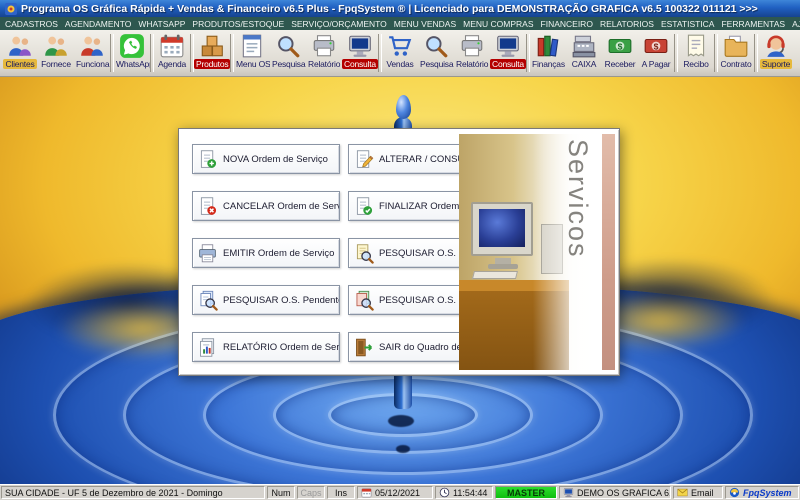 The image size is (800, 500). I want to click on dialog-button-relatorio-ordem-de-servicos: RELATÓRIO Ordem de Serviços, so click(266, 347).